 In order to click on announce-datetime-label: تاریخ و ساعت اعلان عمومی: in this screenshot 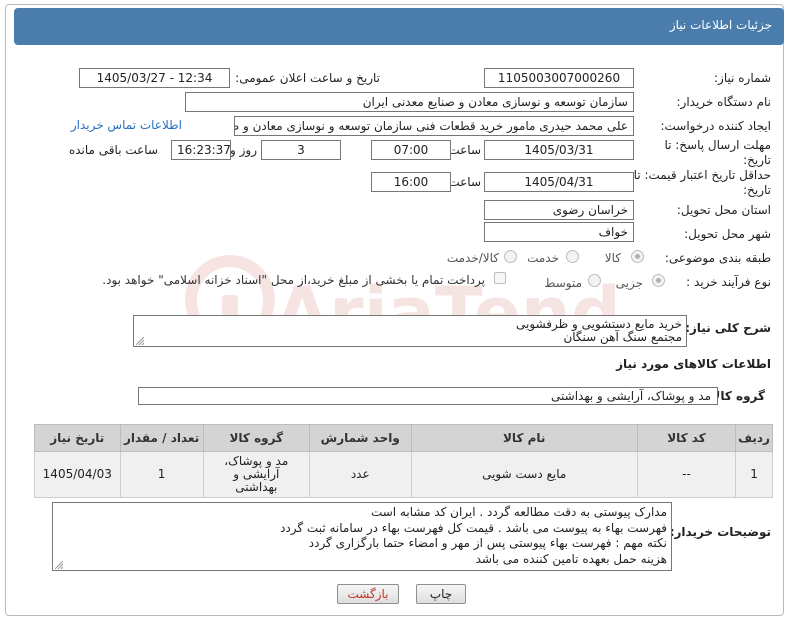, I will do `click(307, 78)`.